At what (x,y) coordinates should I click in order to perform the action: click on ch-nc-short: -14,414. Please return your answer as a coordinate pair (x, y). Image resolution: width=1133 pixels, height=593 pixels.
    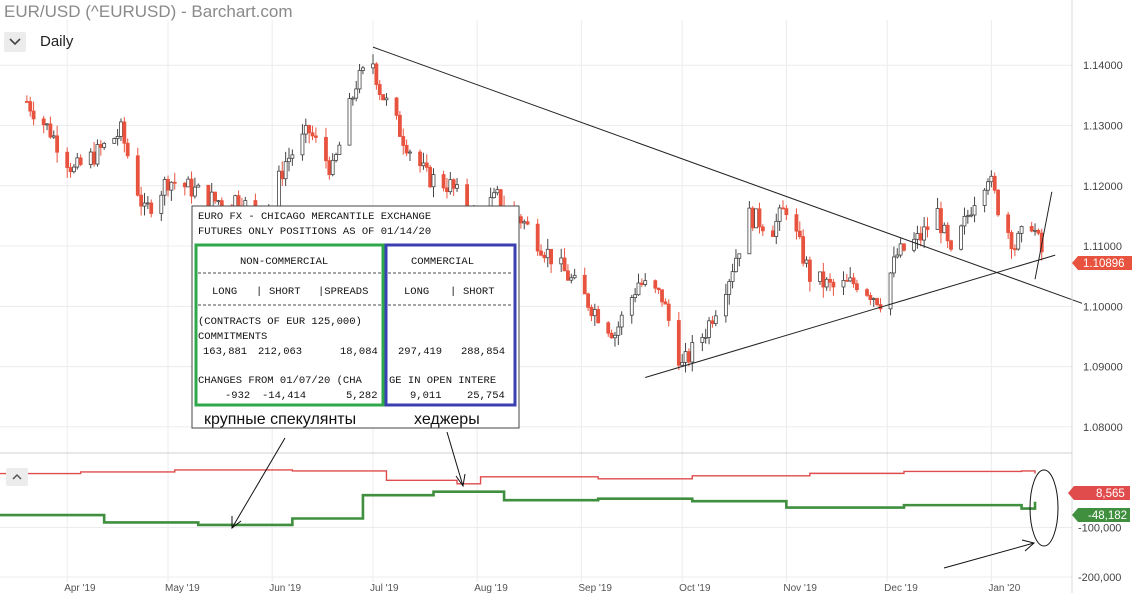
    Looking at the image, I should click on (284, 396).